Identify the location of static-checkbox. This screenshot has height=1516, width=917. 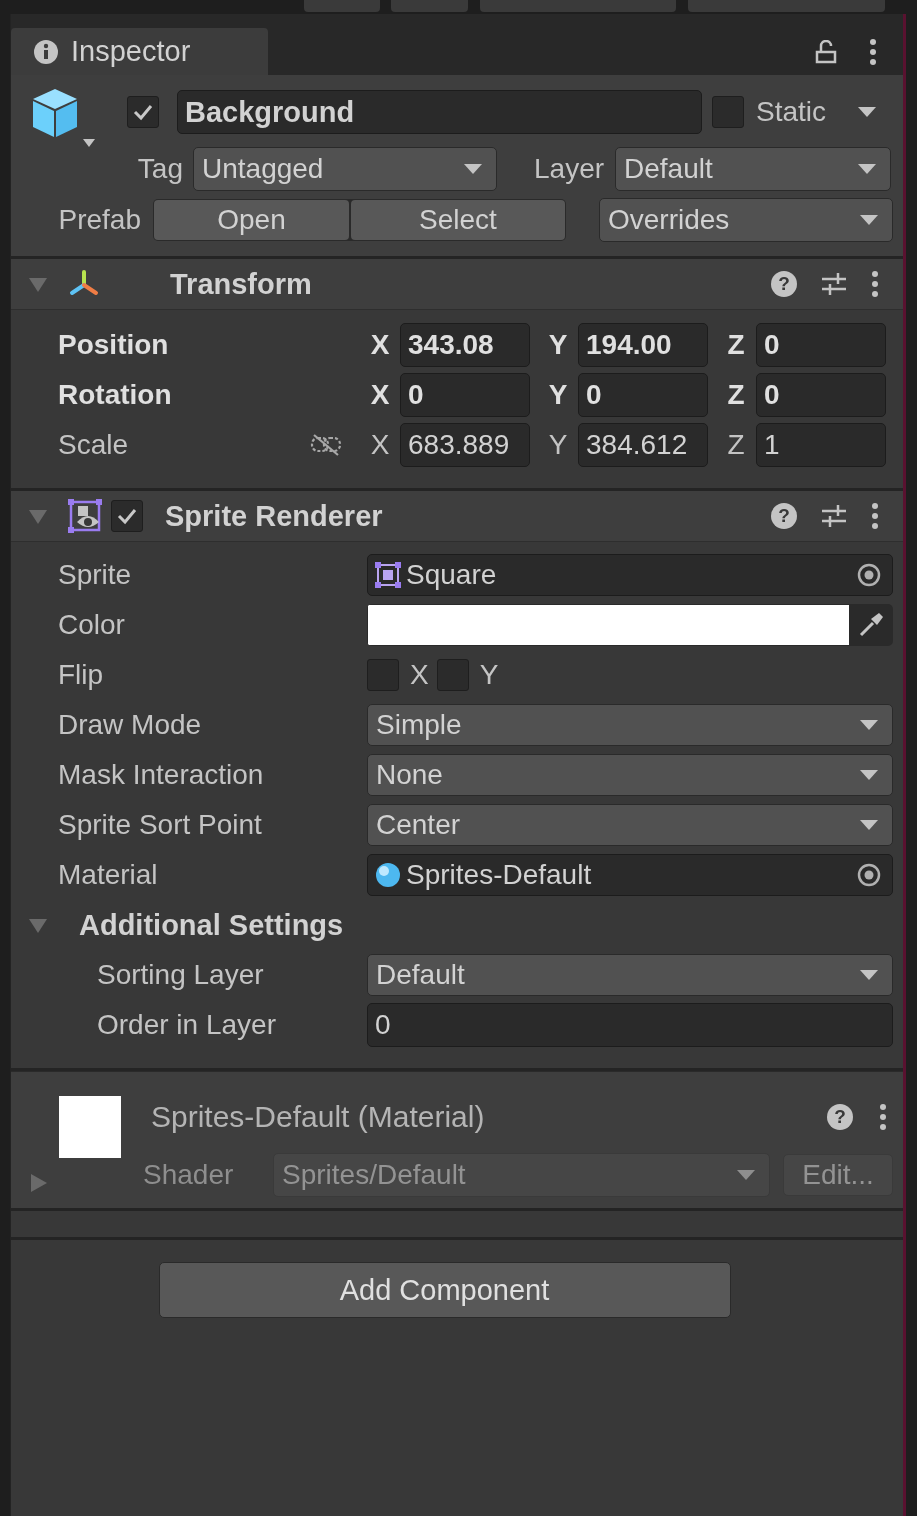
(728, 112).